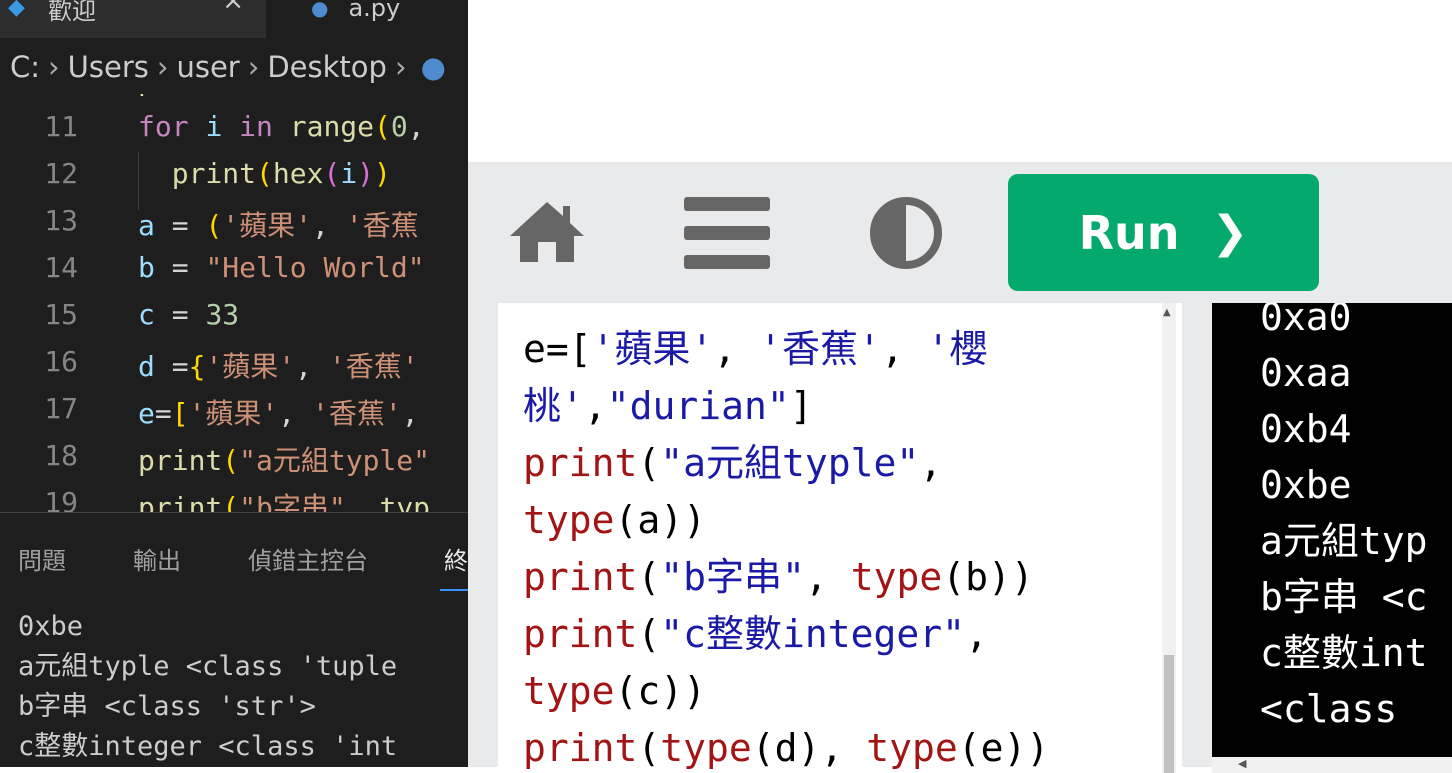 The width and height of the screenshot is (1452, 773). What do you see at coordinates (374, 11) in the screenshot?
I see `tab-a-py-label: a.py` at bounding box center [374, 11].